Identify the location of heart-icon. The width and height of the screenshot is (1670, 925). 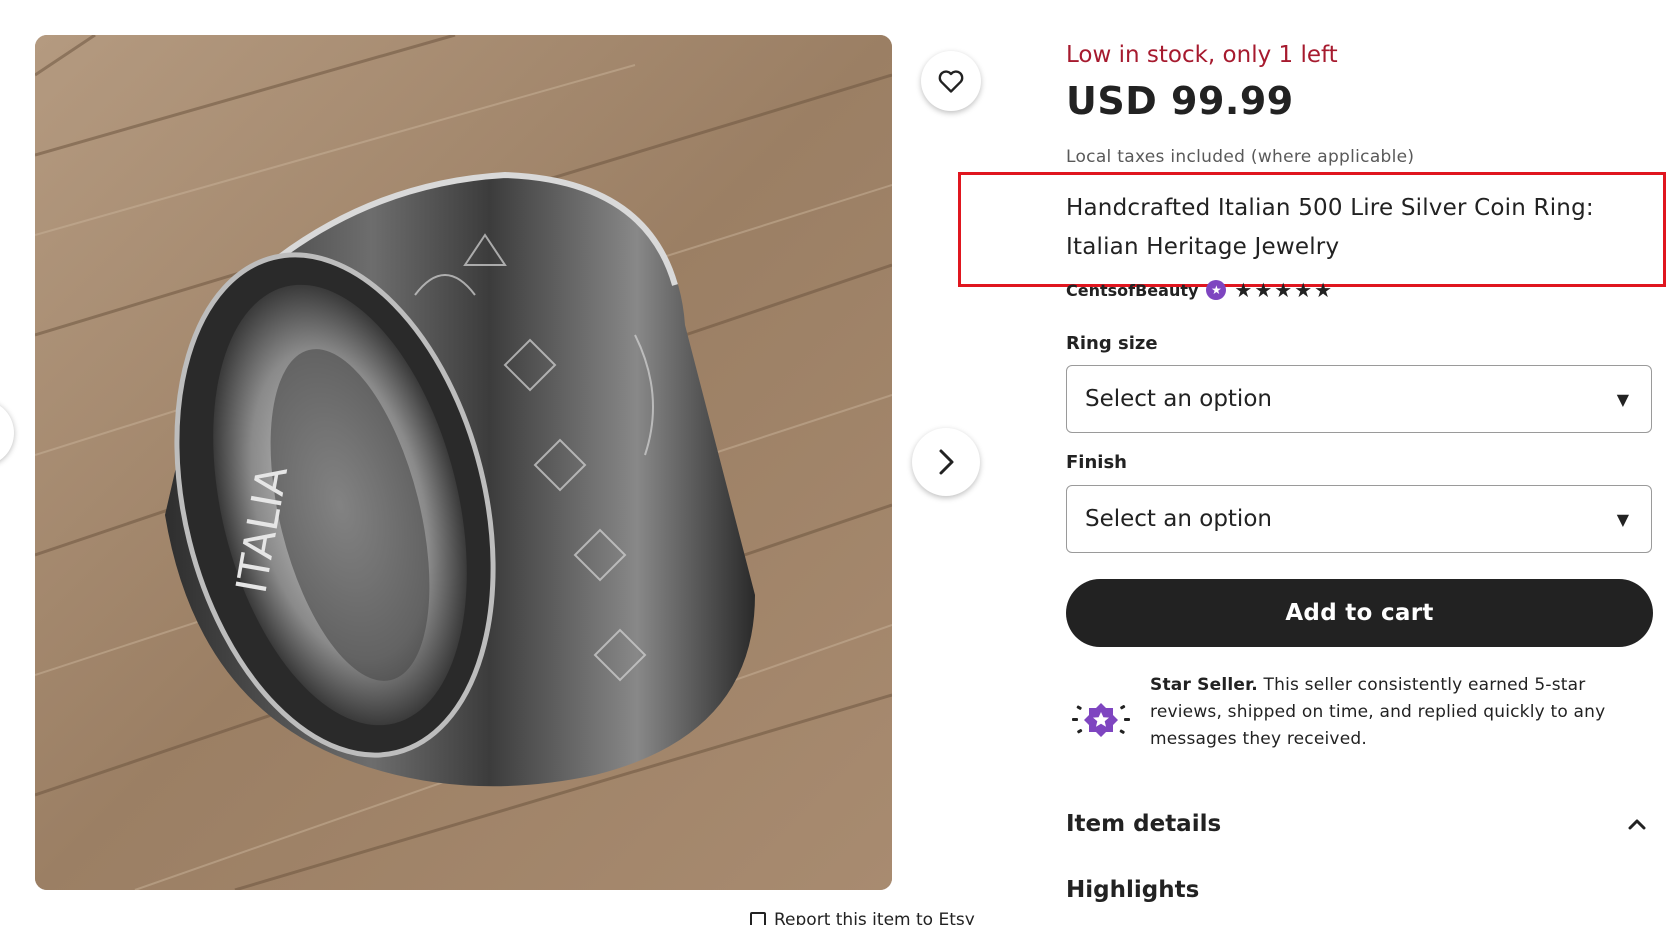
(951, 81).